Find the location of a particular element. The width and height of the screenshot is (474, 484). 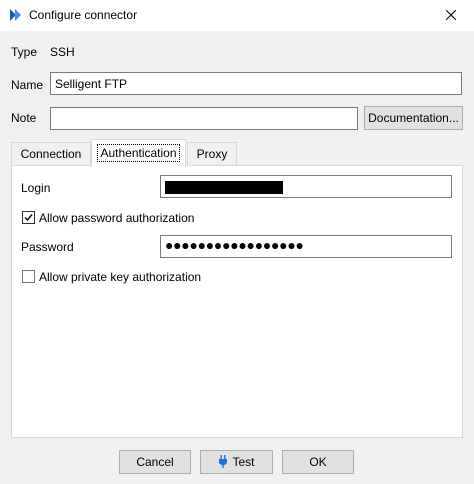

title-bar: Configure connector is located at coordinates (237, 15).